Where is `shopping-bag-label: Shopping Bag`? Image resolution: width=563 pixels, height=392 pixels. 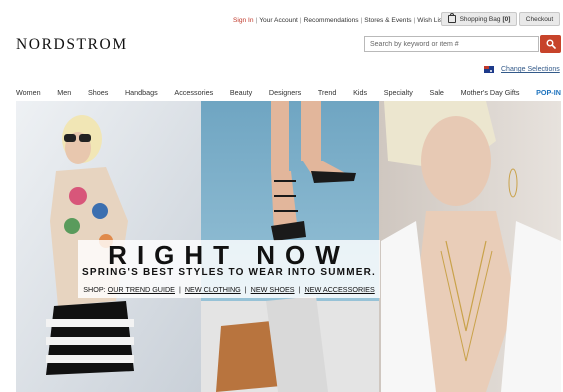 shopping-bag-label: Shopping Bag is located at coordinates (480, 19).